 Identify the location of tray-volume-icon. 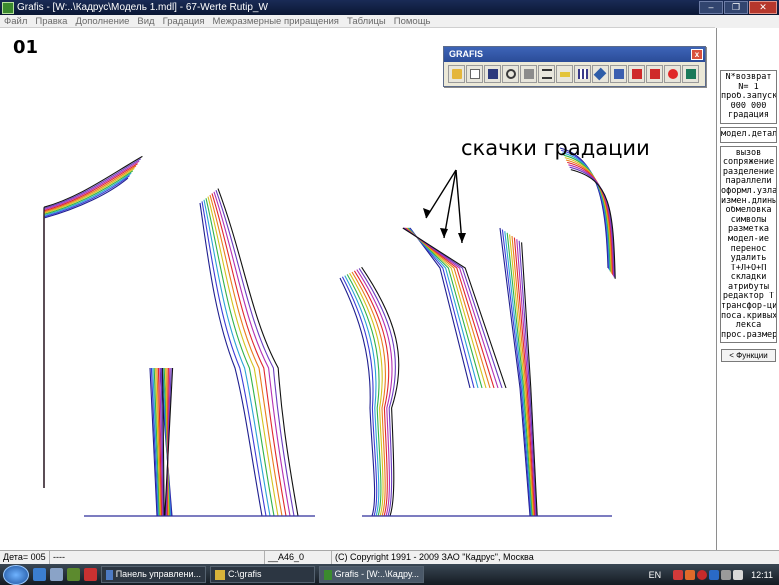
(726, 574).